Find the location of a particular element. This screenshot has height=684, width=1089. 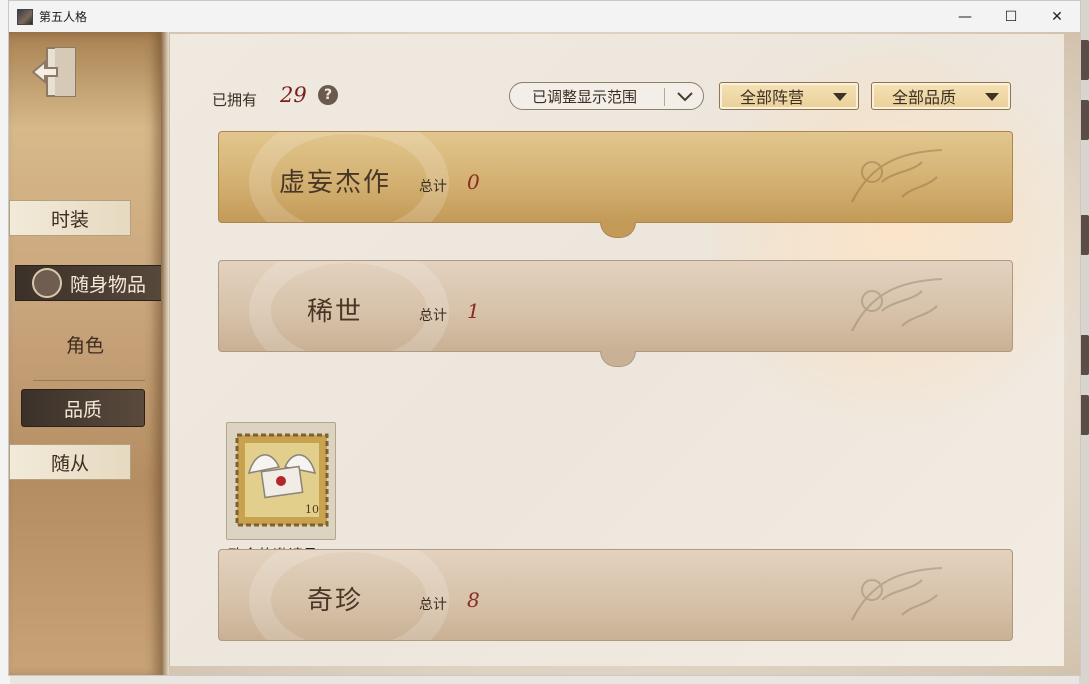

display-range-dropdown: 已调整显示范围 is located at coordinates (606, 96).